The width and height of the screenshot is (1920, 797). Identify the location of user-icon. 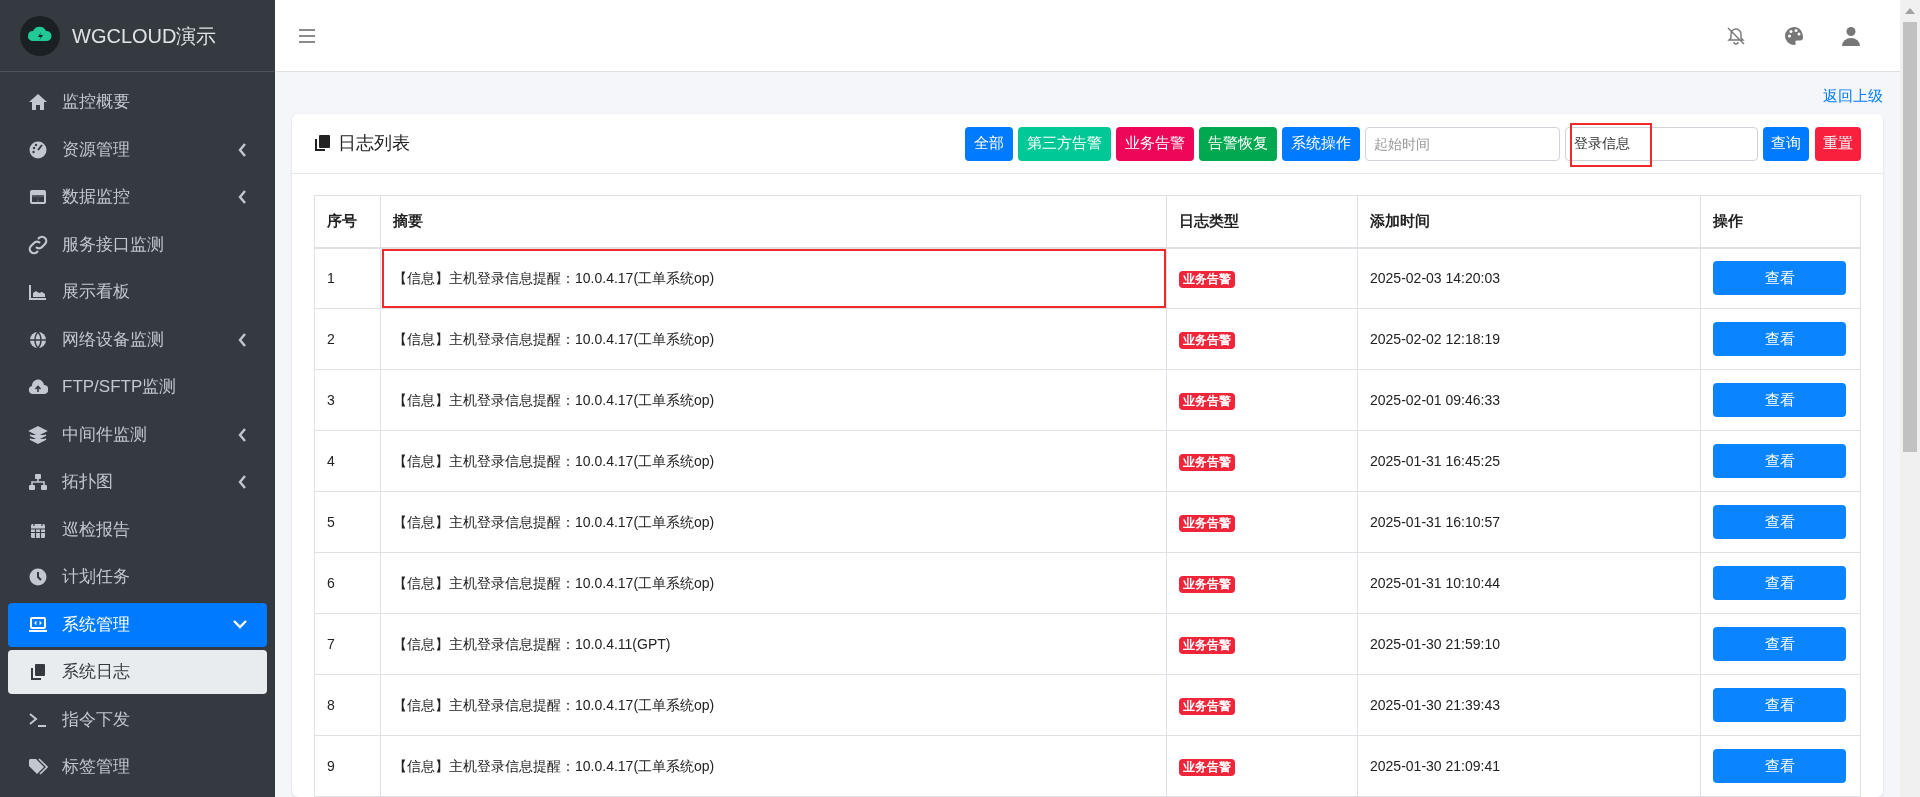
(1851, 35).